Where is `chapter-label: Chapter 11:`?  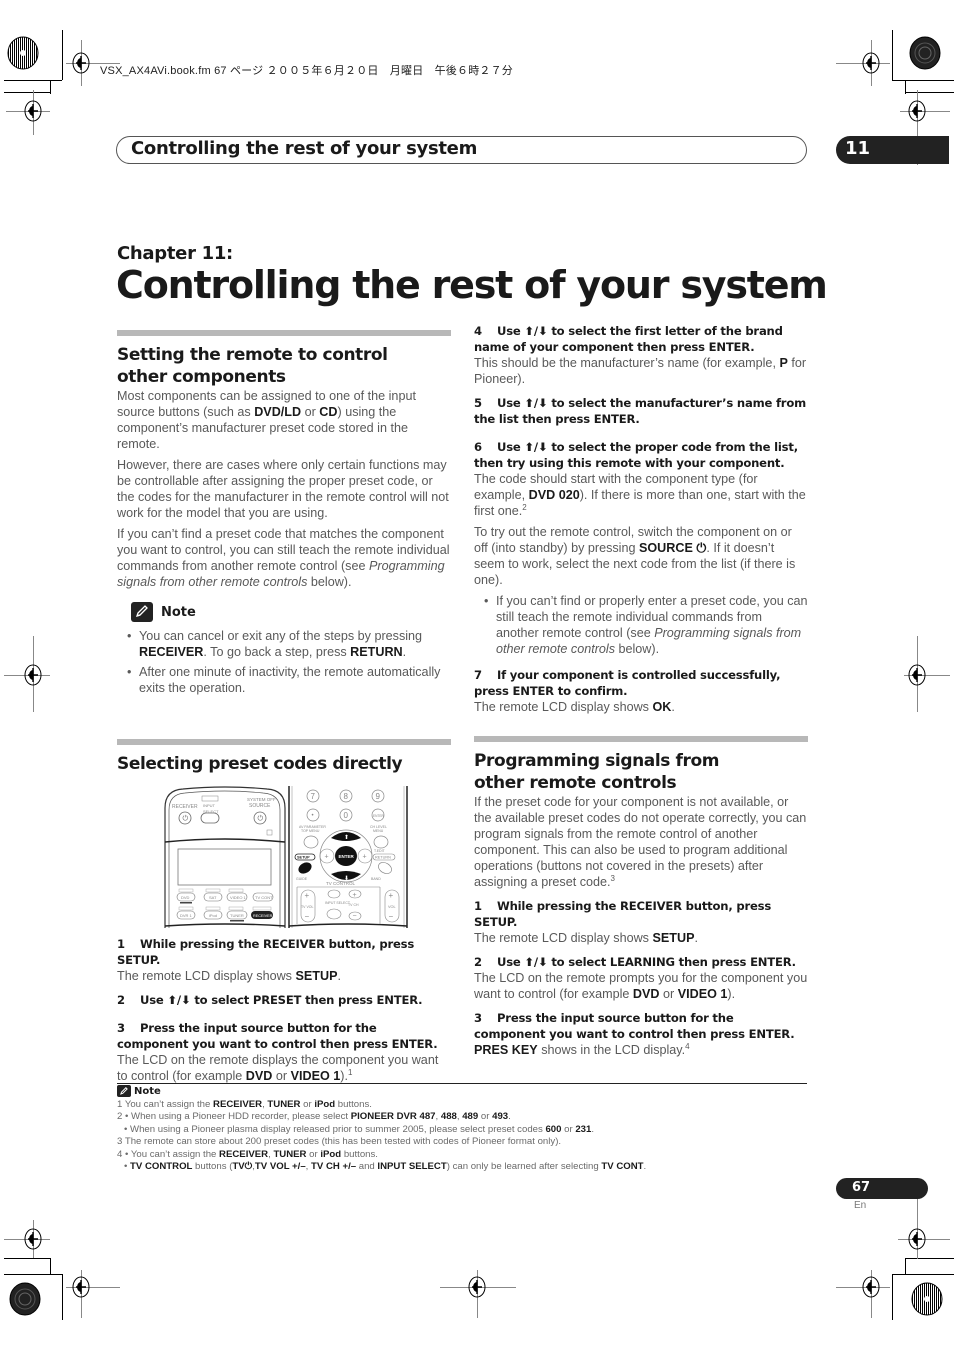 chapter-label: Chapter 11: is located at coordinates (175, 253).